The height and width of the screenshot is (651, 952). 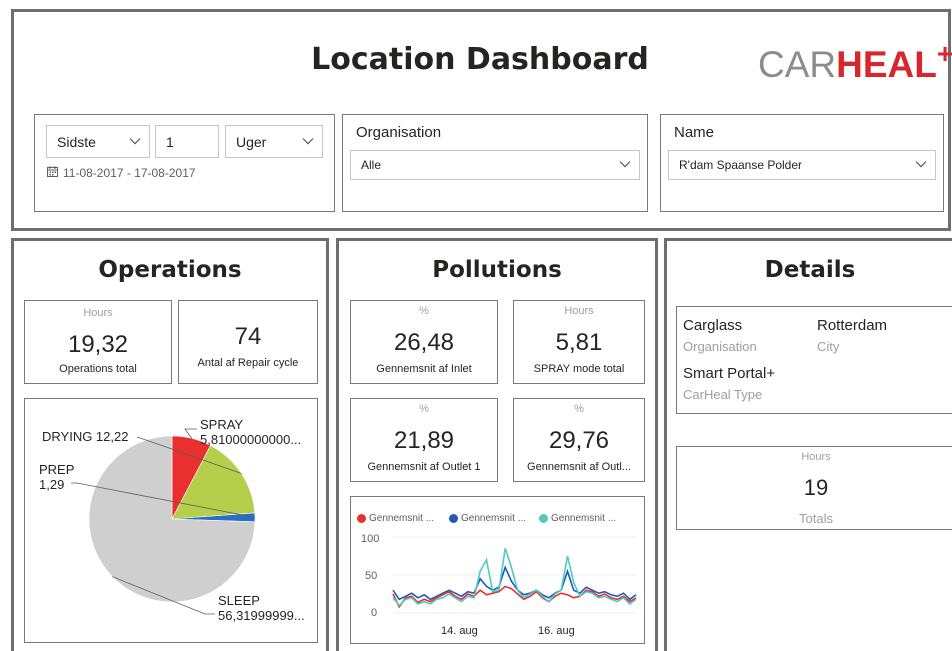 What do you see at coordinates (713, 325) in the screenshot?
I see `organisation-value: Carglass` at bounding box center [713, 325].